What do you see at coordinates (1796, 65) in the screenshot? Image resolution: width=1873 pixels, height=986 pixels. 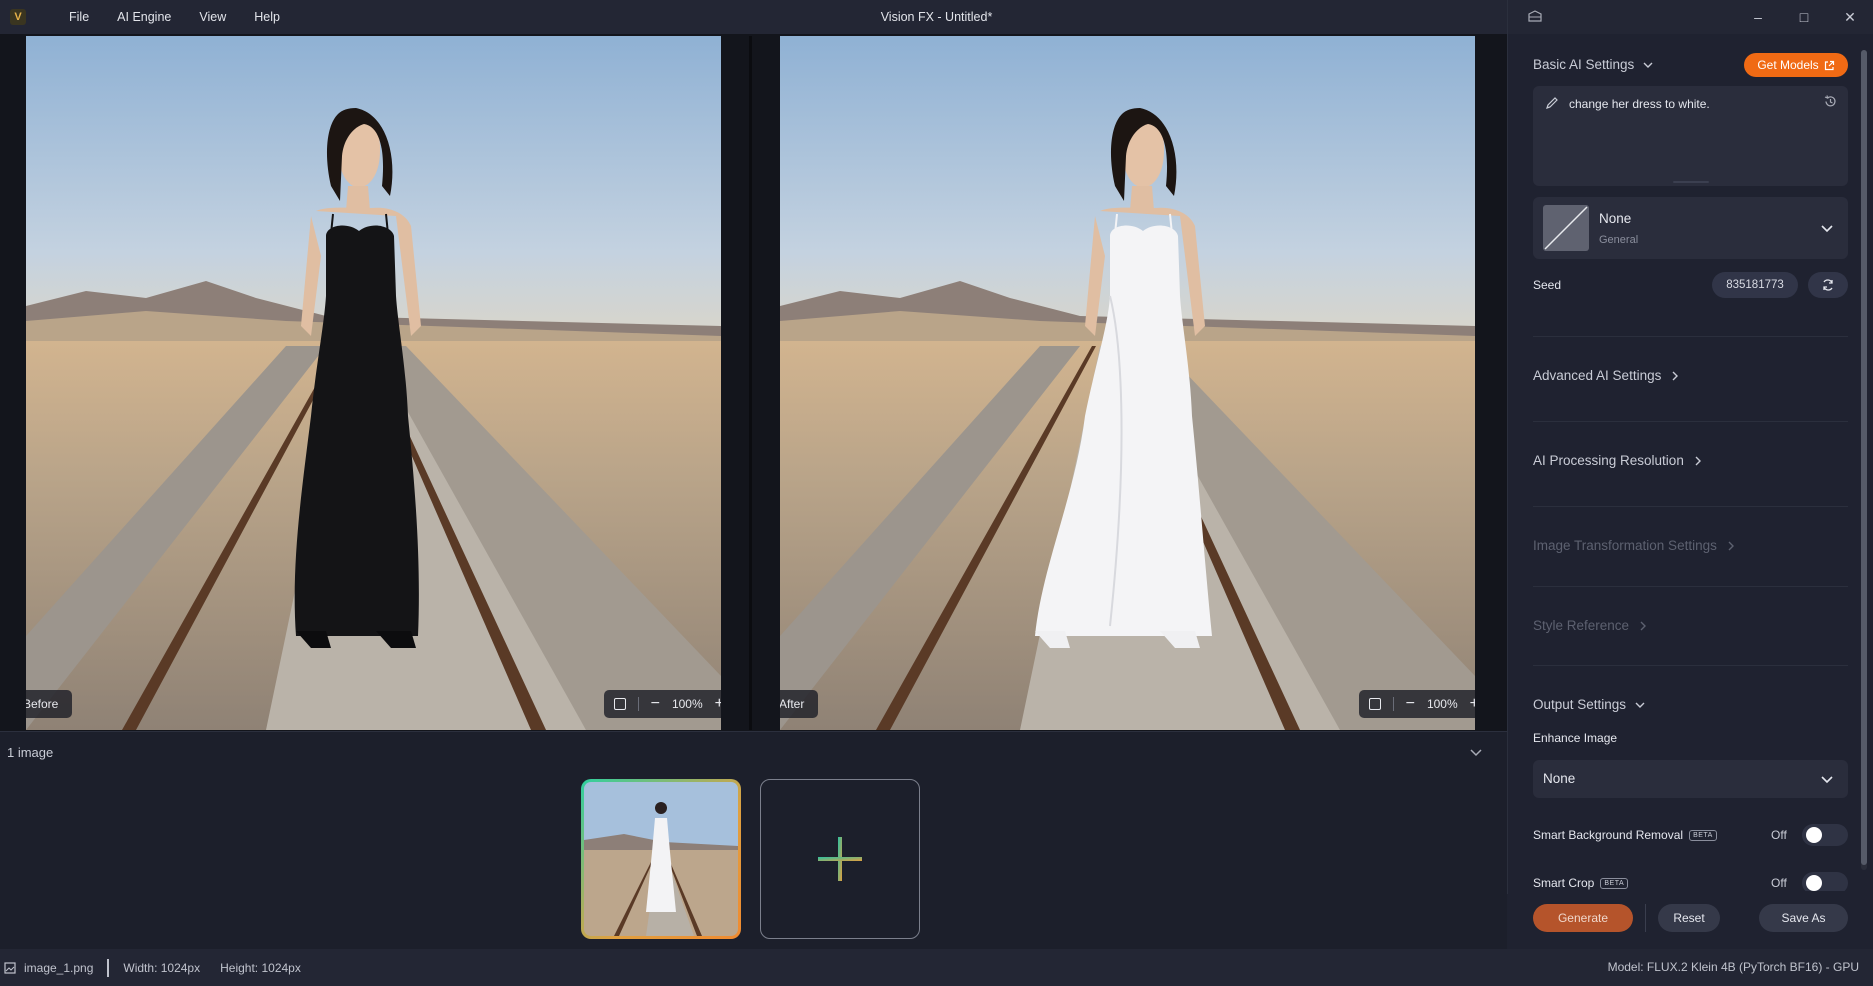 I see `get-models-button: Get Models` at bounding box center [1796, 65].